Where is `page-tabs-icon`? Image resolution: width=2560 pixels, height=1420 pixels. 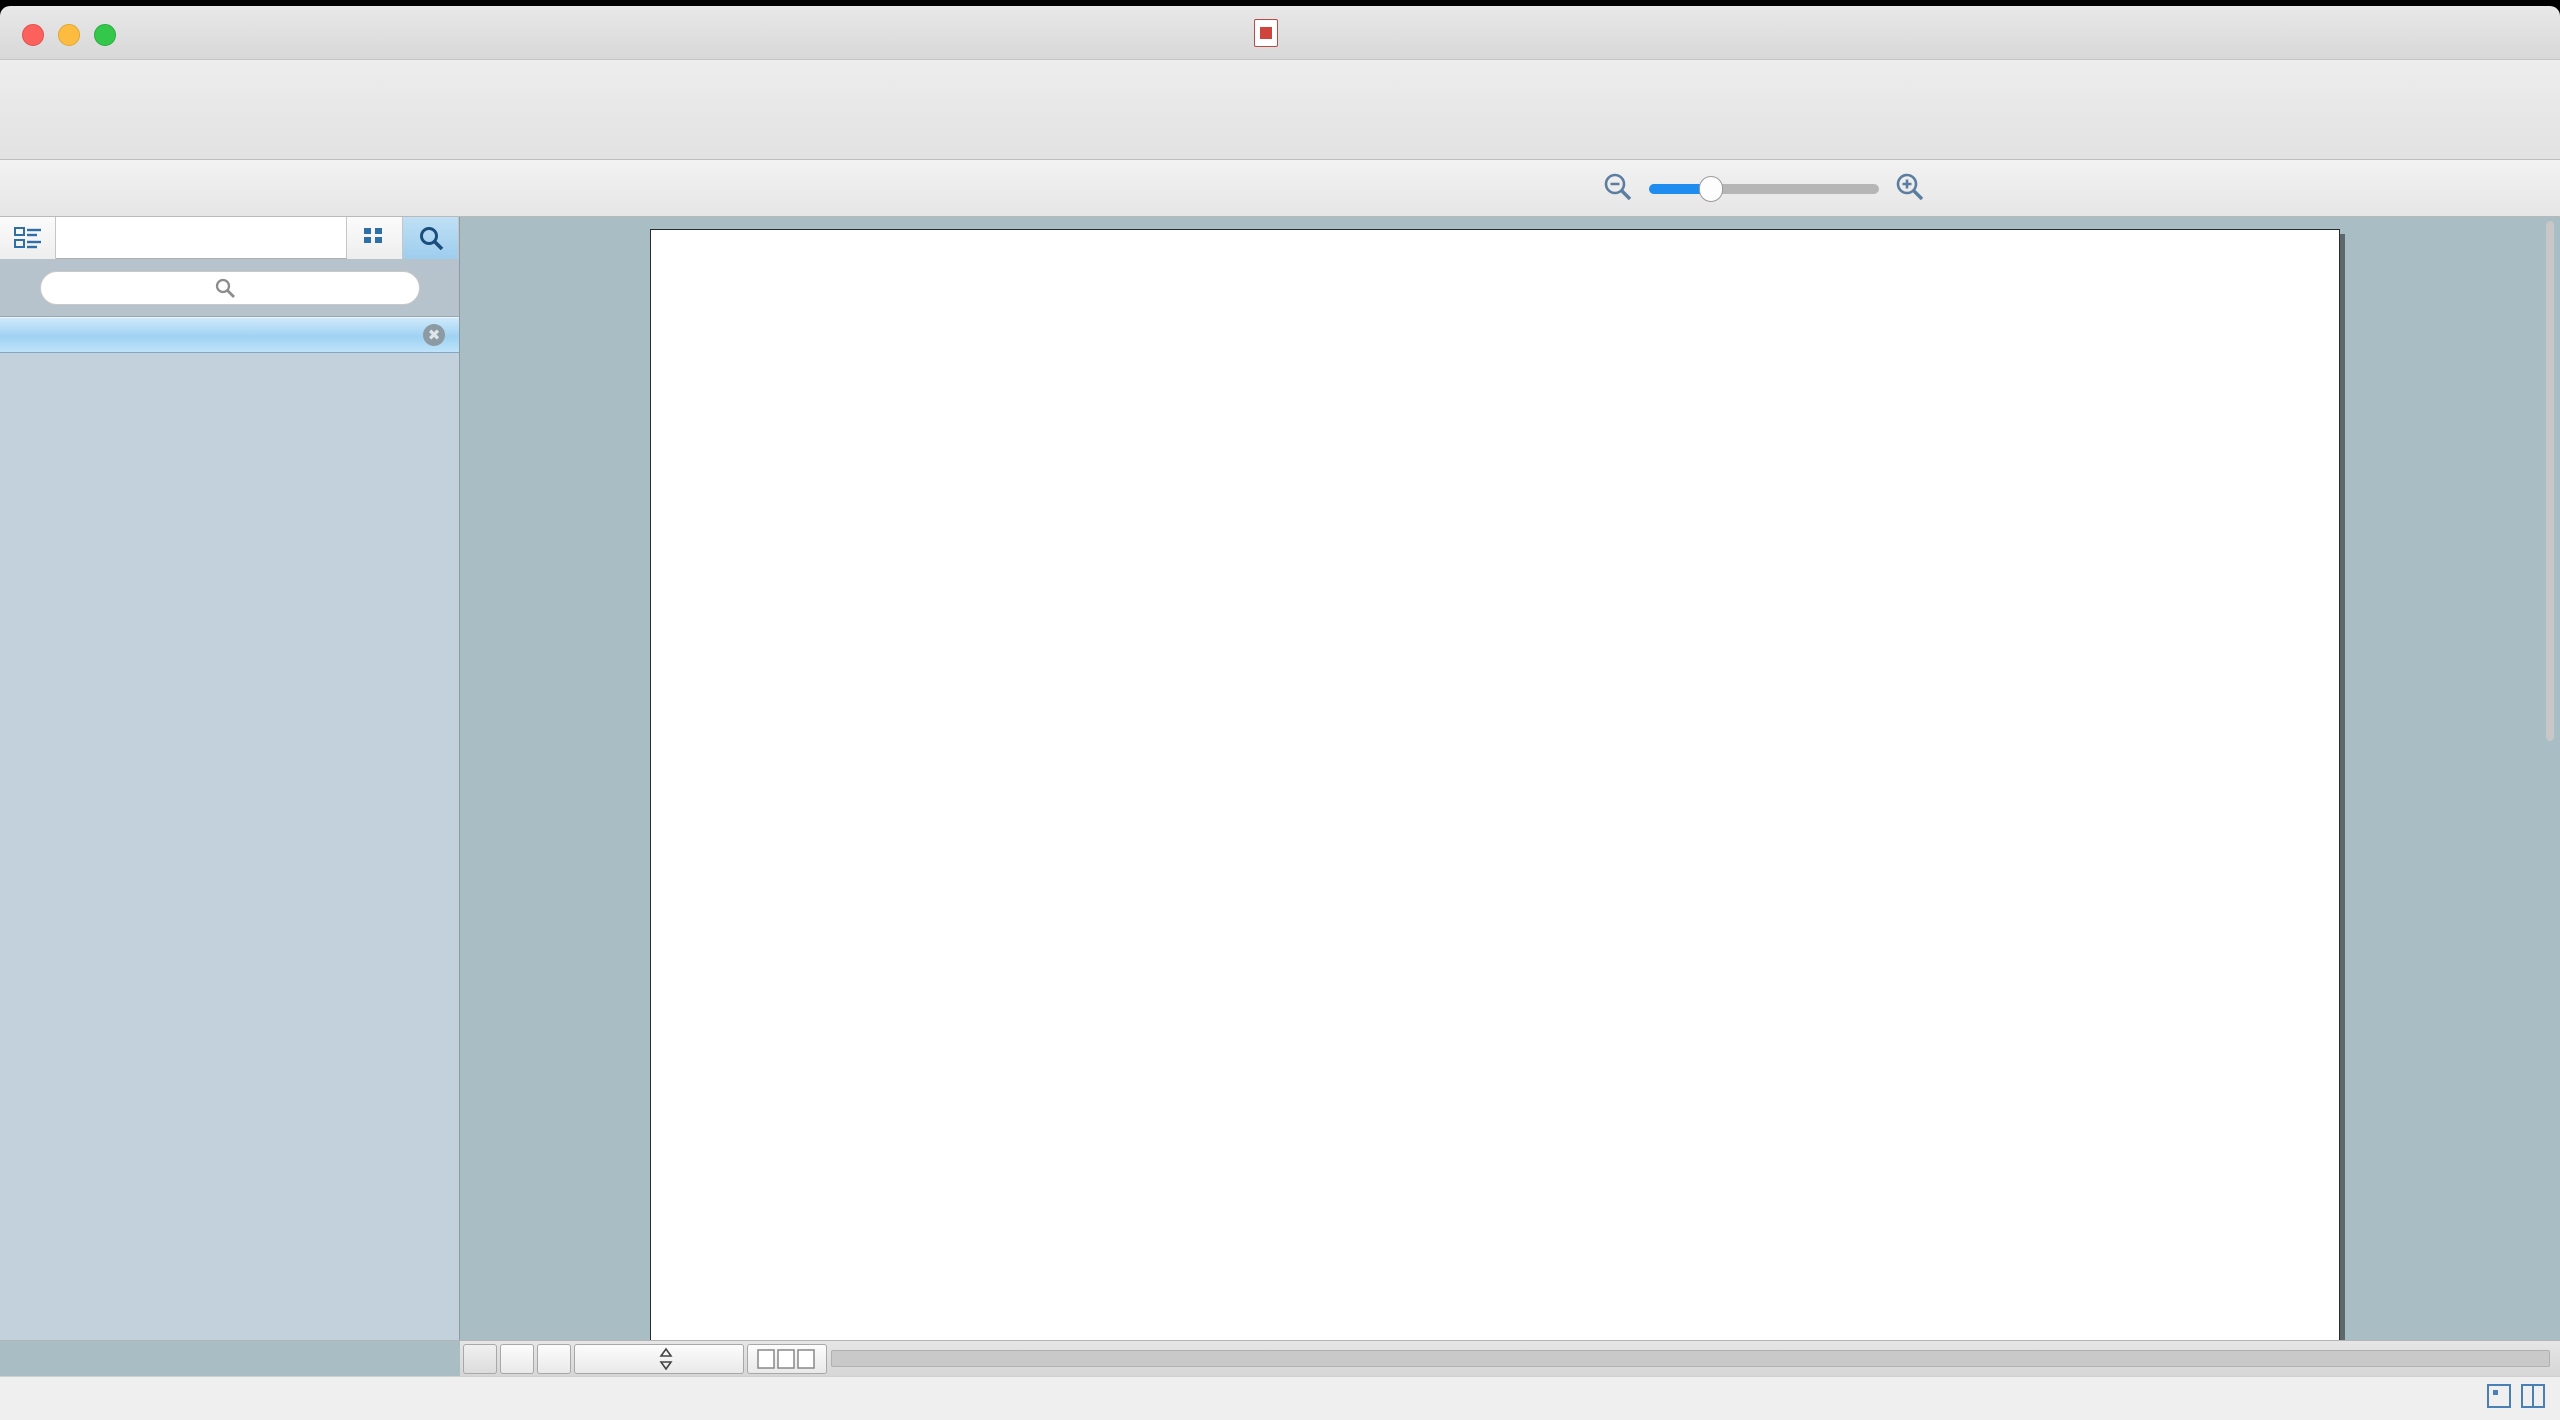 page-tabs-icon is located at coordinates (786, 1358).